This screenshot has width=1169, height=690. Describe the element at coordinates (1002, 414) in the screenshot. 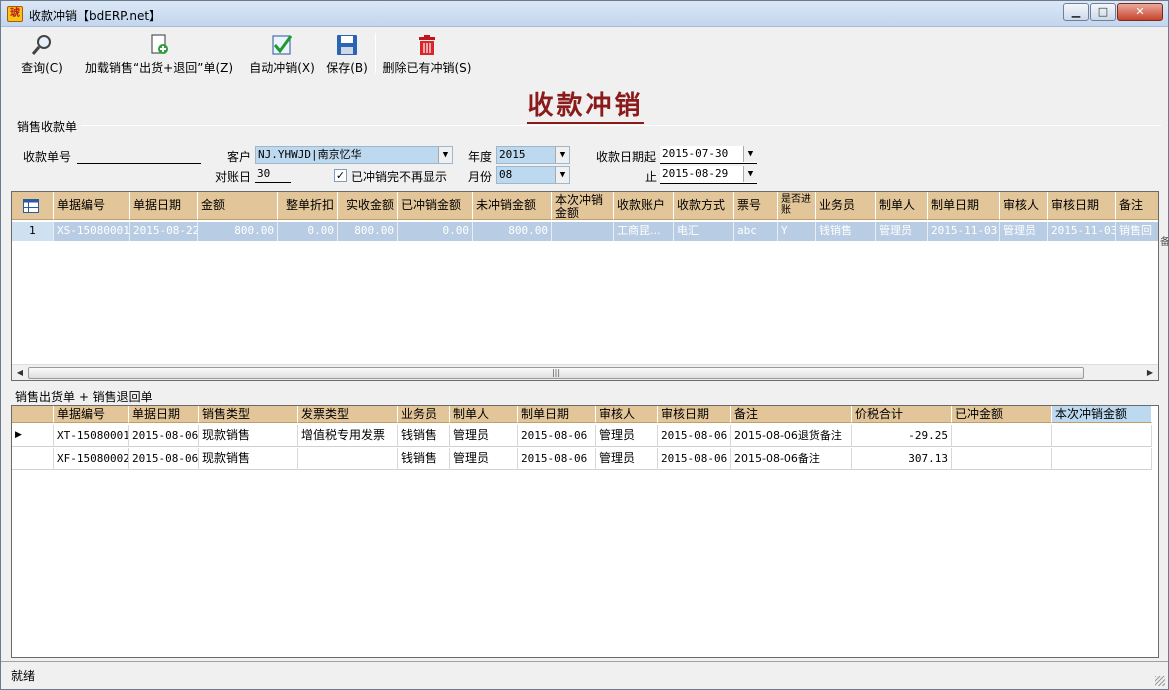

I see `column-header: 已冲金额` at that location.